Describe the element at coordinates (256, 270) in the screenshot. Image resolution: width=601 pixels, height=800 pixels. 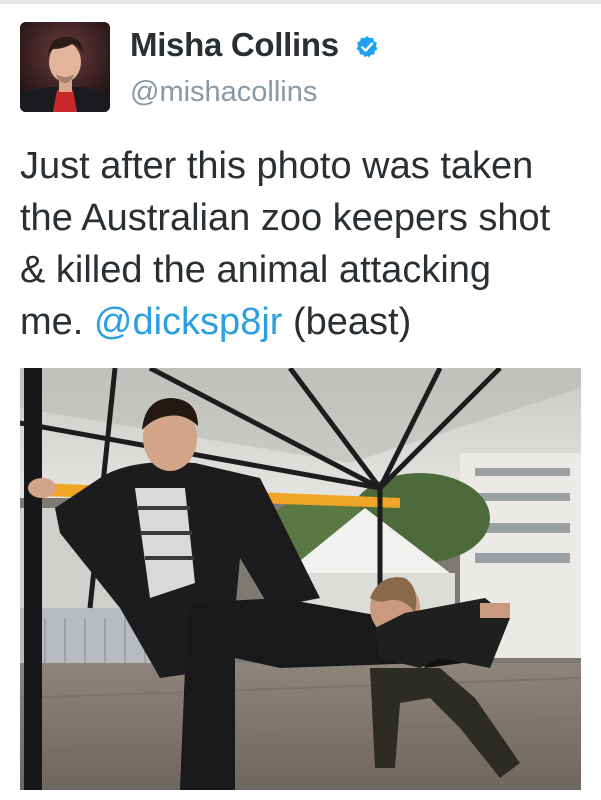
I see `tweet-text-line: & killed the animal attacking` at that location.